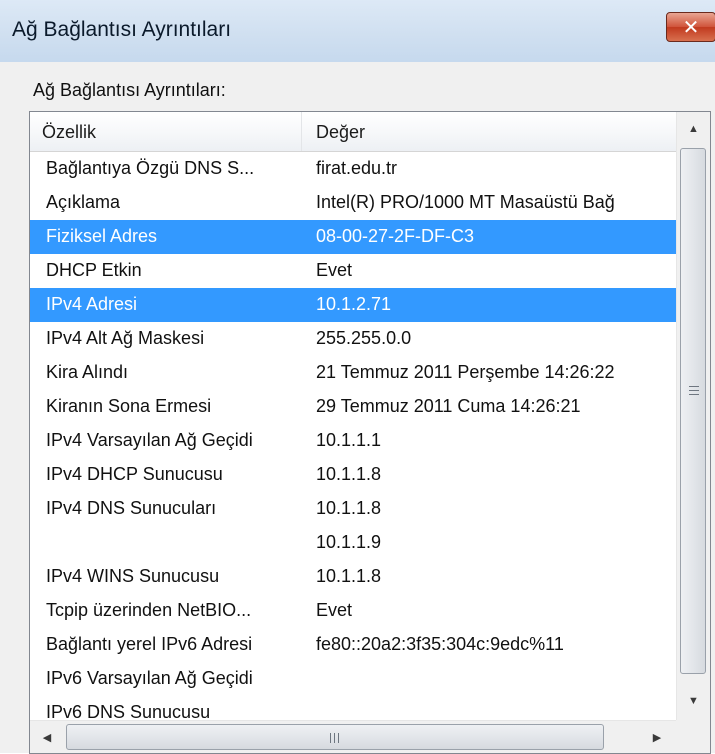 The width and height of the screenshot is (715, 754). I want to click on value-cell: Intel(R) PRO/1000 MT Masaüstü Bağ, so click(465, 202).